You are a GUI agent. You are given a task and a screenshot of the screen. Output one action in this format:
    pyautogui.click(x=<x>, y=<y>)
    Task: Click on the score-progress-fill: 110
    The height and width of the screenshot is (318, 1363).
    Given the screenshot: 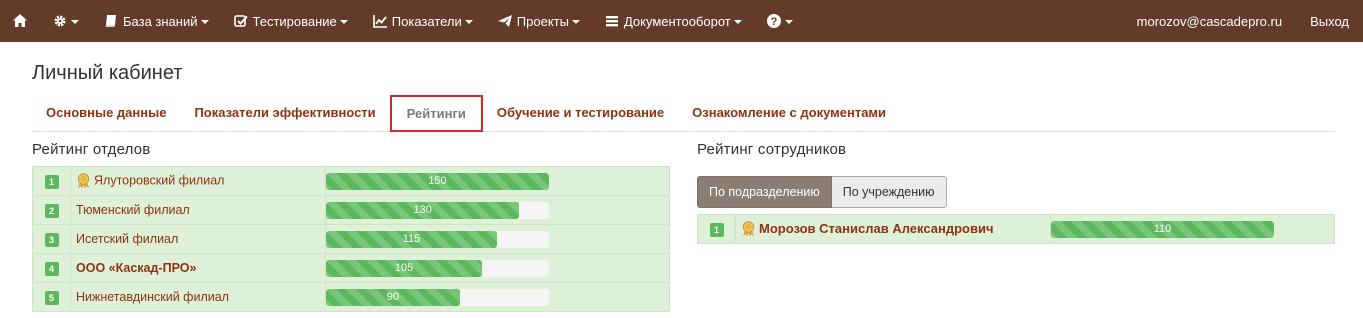 What is the action you would take?
    pyautogui.click(x=1162, y=229)
    